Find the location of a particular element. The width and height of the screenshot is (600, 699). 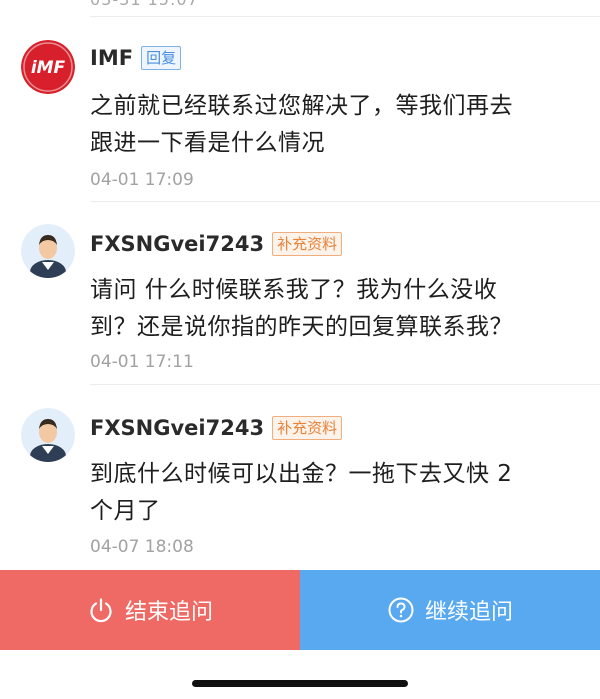

message-line: 个月了 is located at coordinates (125, 511).